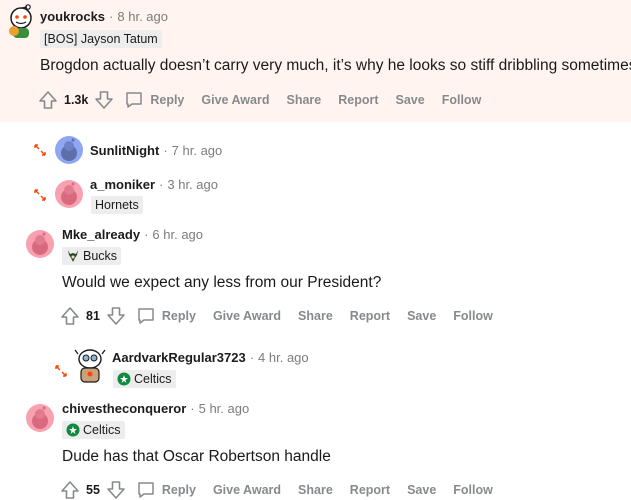 Image resolution: width=631 pixels, height=500 pixels. What do you see at coordinates (197, 150) in the screenshot?
I see `comment-timestamp: 7 hr. ago` at bounding box center [197, 150].